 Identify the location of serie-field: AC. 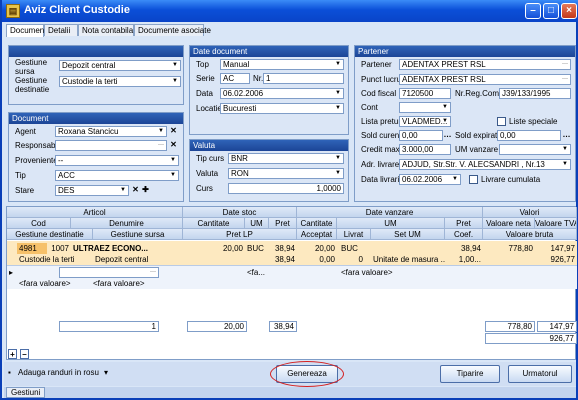
(235, 78).